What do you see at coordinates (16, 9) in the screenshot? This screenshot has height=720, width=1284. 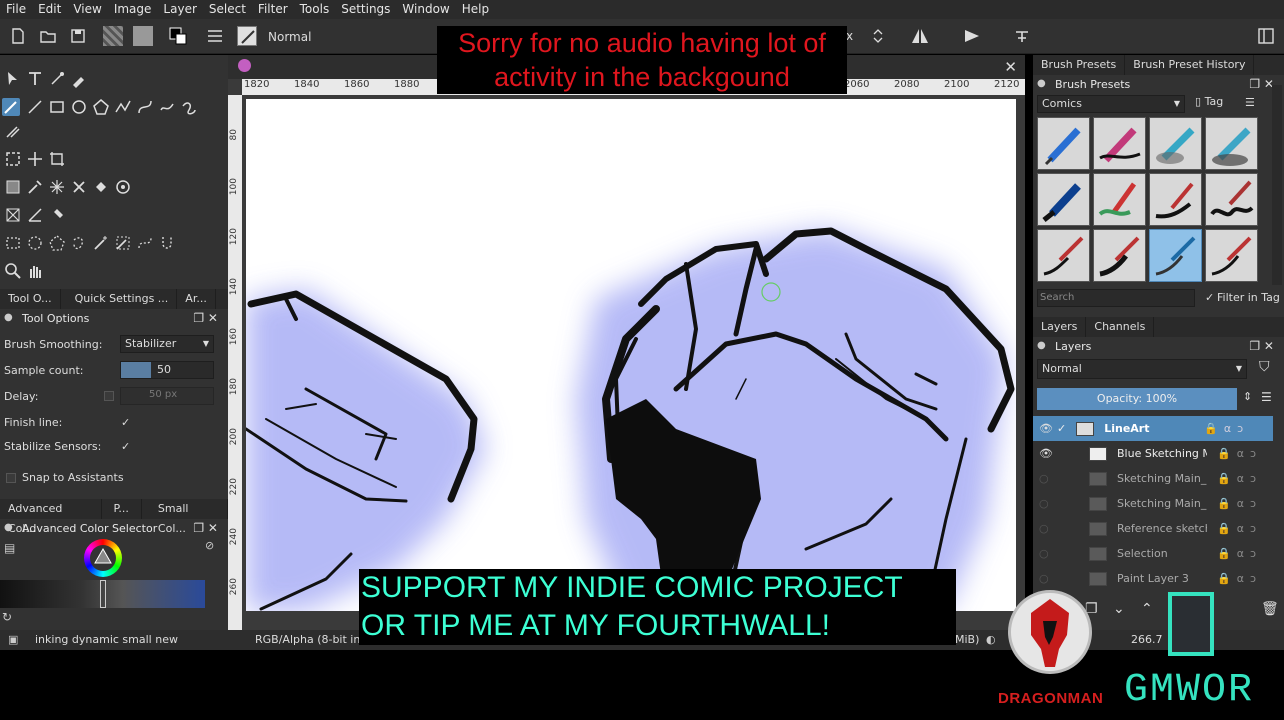 I see `menu-file: File` at bounding box center [16, 9].